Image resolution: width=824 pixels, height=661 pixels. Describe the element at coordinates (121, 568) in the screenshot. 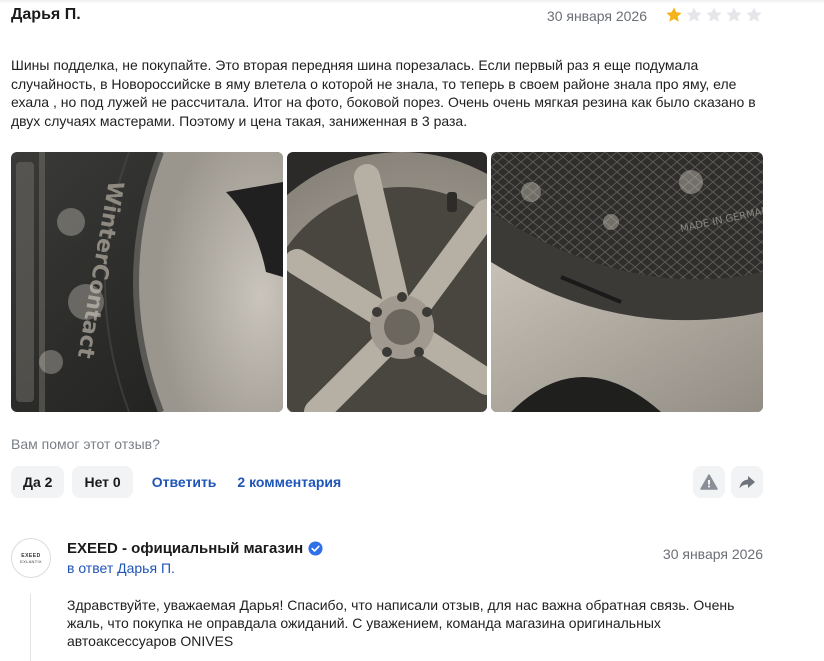

I see `in-reply-to-link: в ответ Дарья П.` at that location.